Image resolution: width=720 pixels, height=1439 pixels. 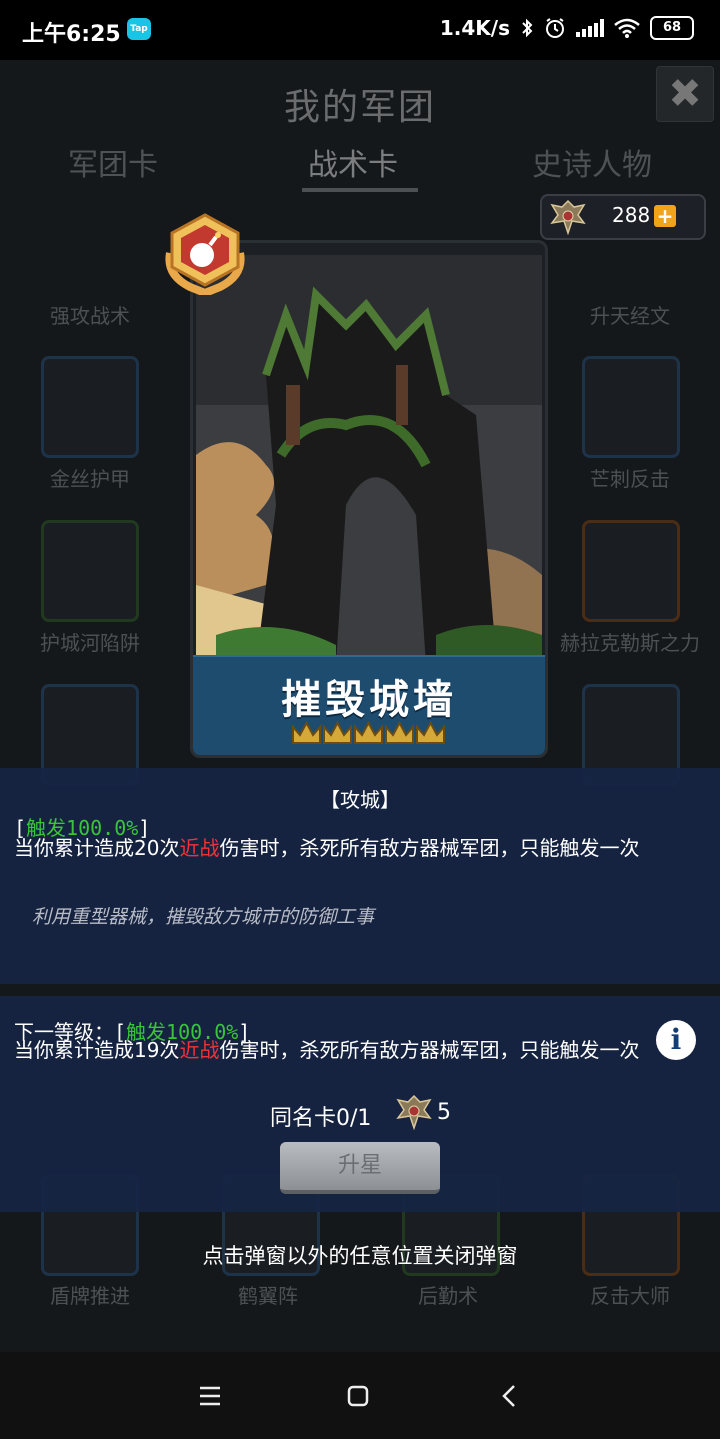 I want to click on status-time: 上午6:25, so click(x=71, y=34).